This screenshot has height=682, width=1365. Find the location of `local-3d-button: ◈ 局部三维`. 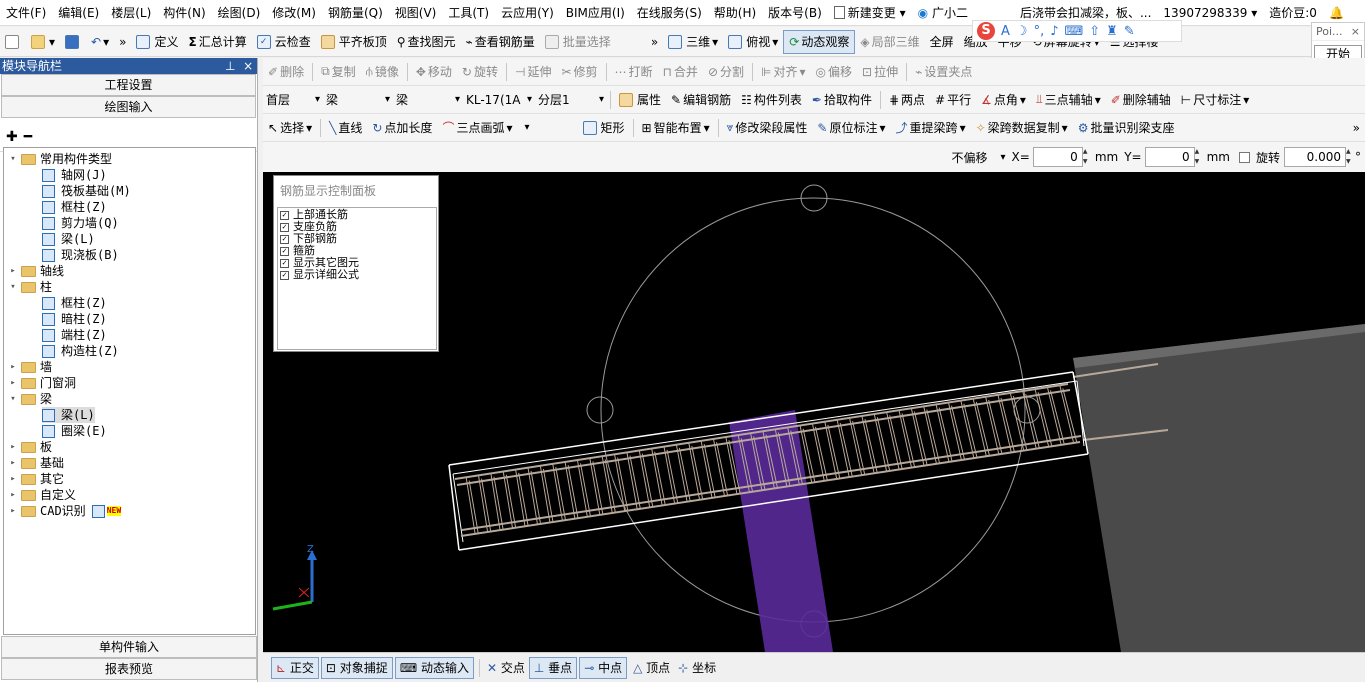

local-3d-button: ◈ 局部三维 is located at coordinates (889, 42).